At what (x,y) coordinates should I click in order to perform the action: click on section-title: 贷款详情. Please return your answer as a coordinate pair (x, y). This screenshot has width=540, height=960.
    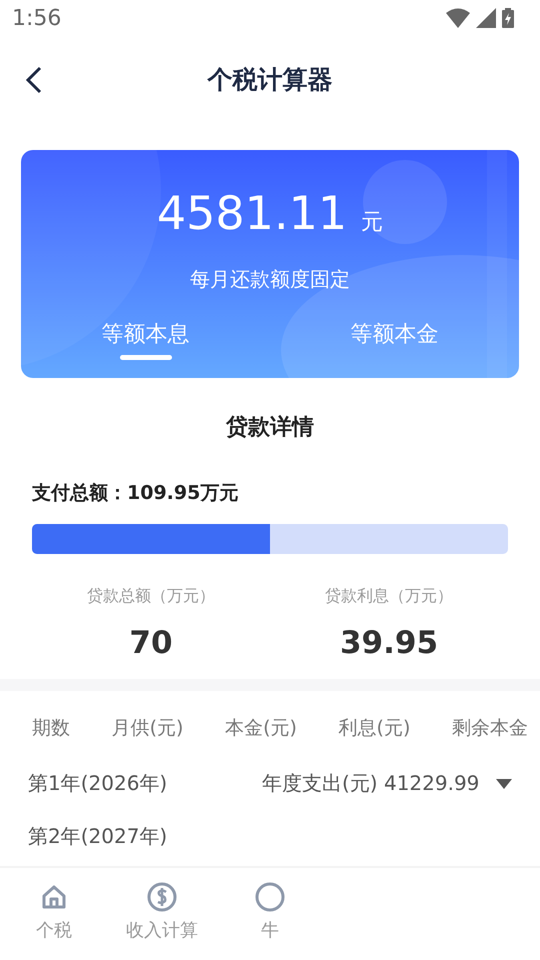
    Looking at the image, I should click on (269, 428).